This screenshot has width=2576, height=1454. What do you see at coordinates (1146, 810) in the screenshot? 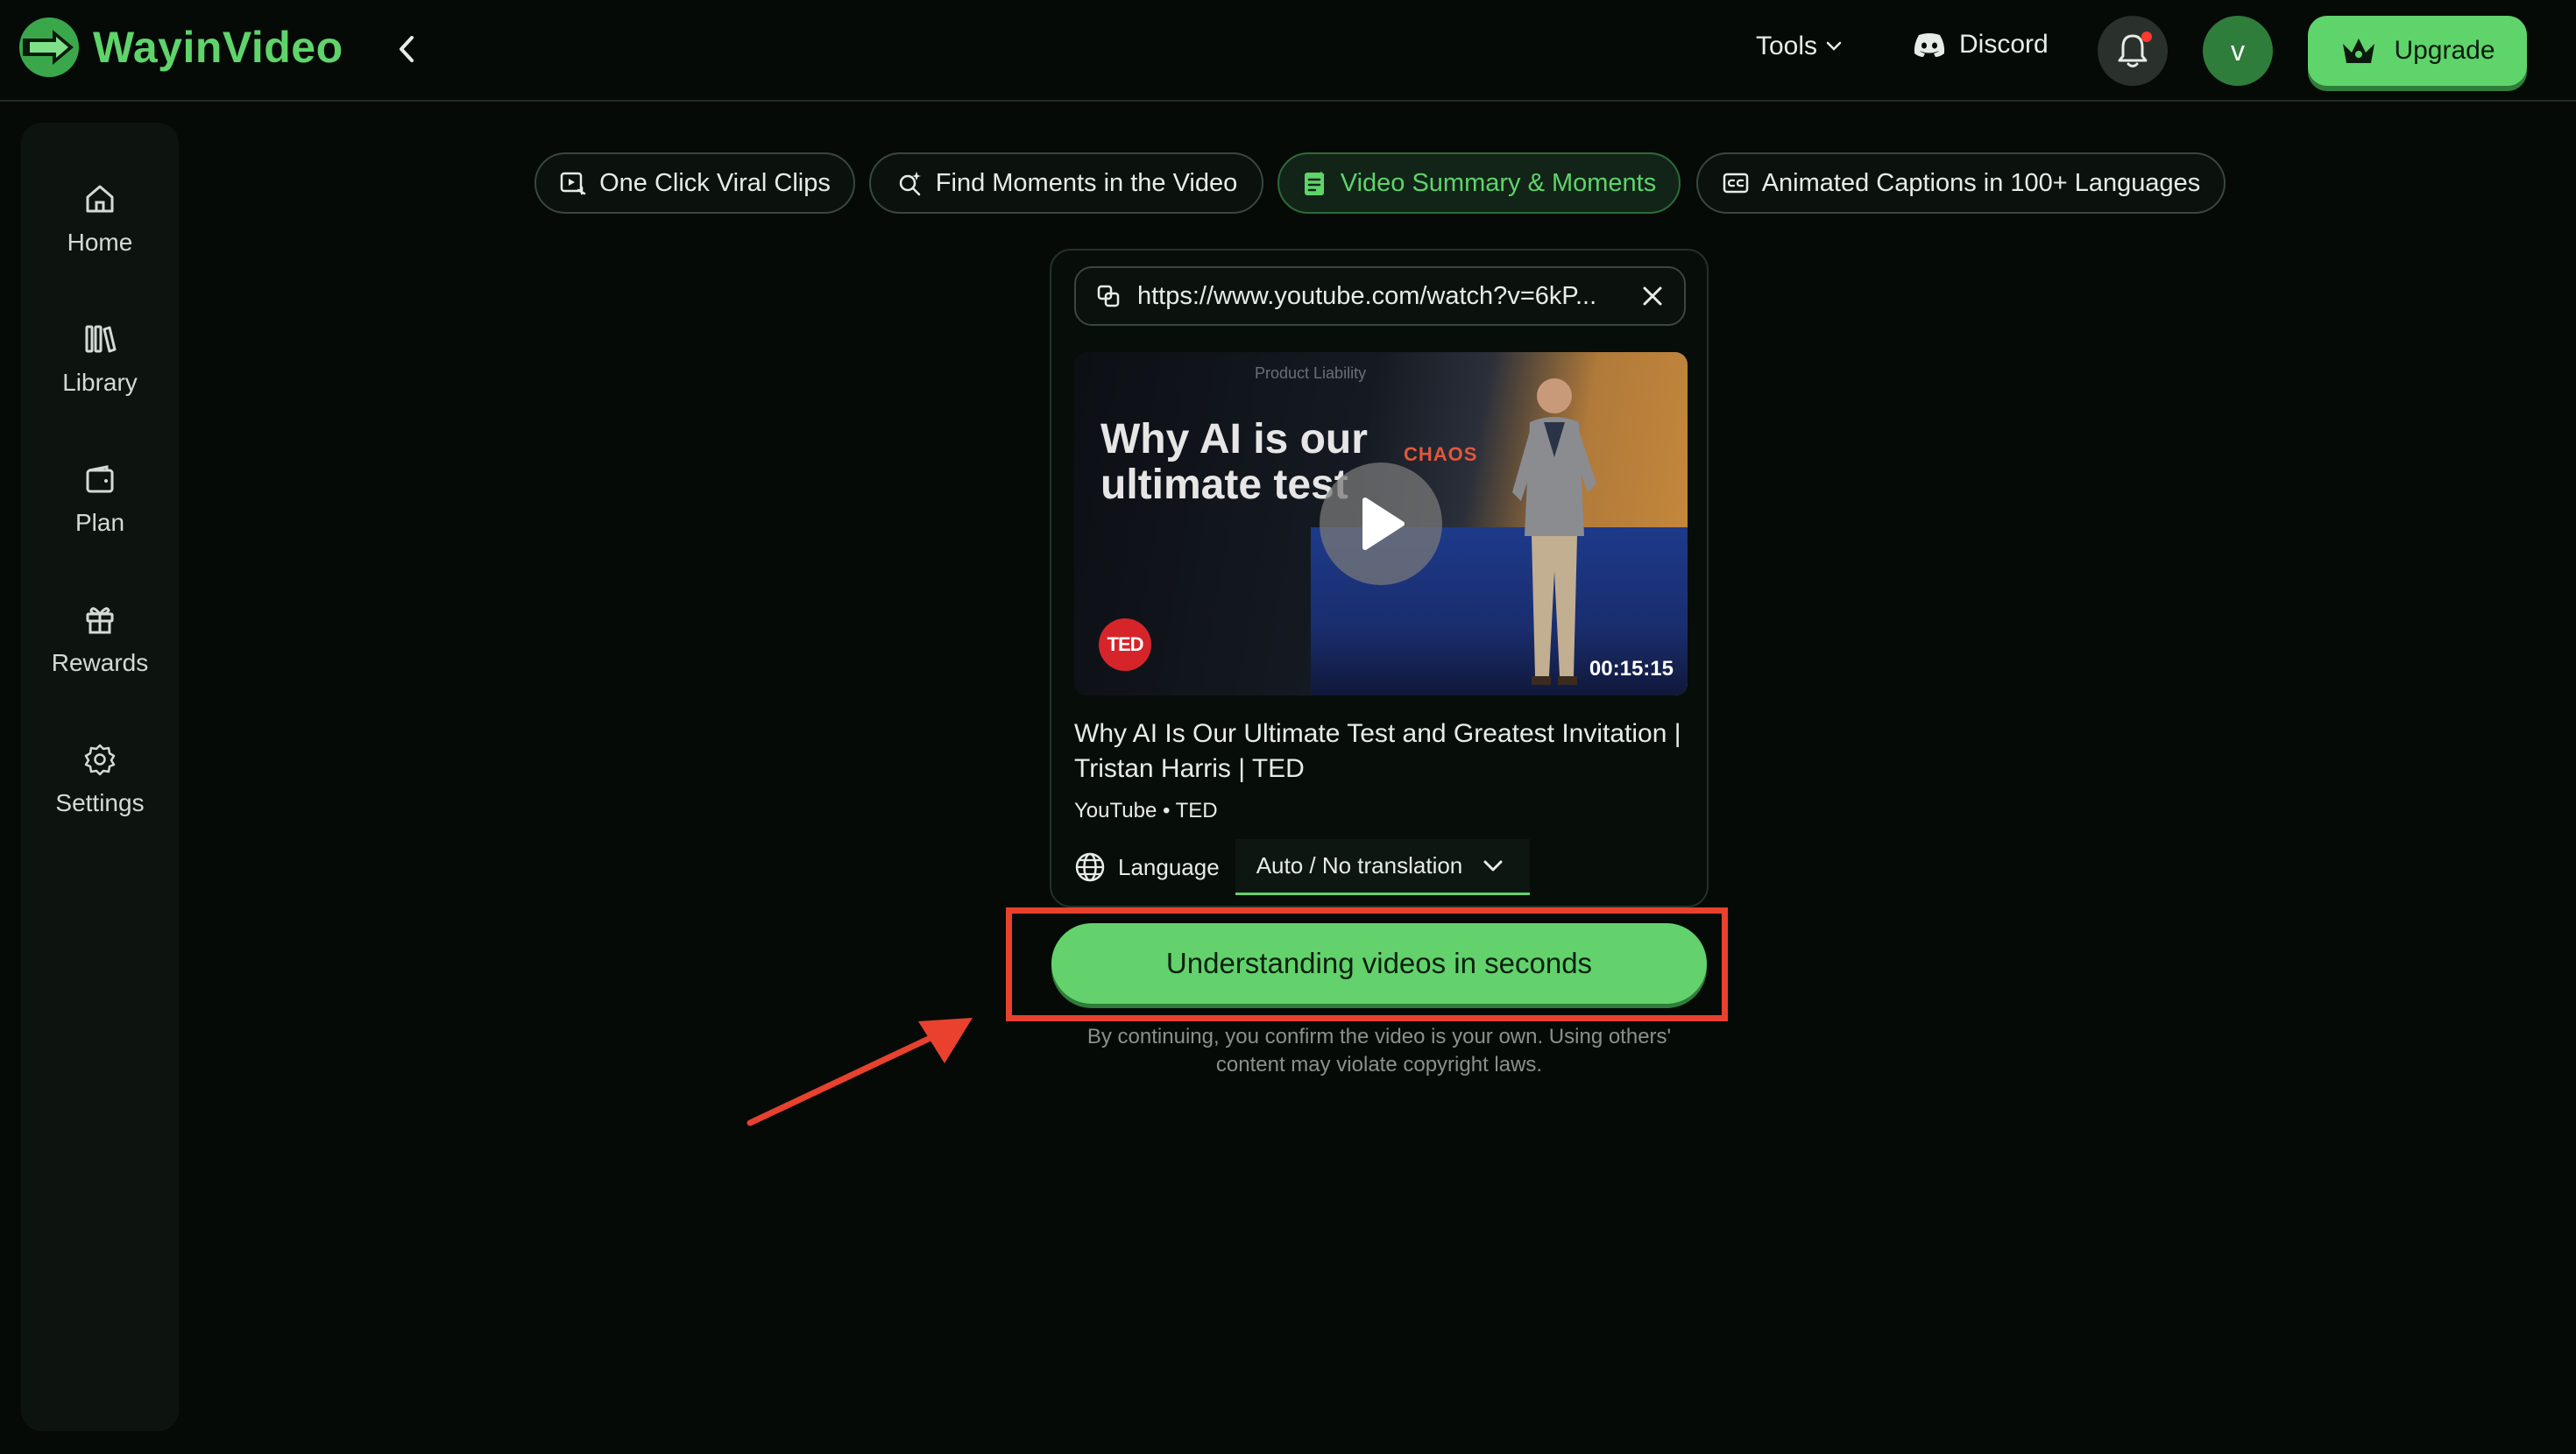
I see `video-source: YouTube • TED` at bounding box center [1146, 810].